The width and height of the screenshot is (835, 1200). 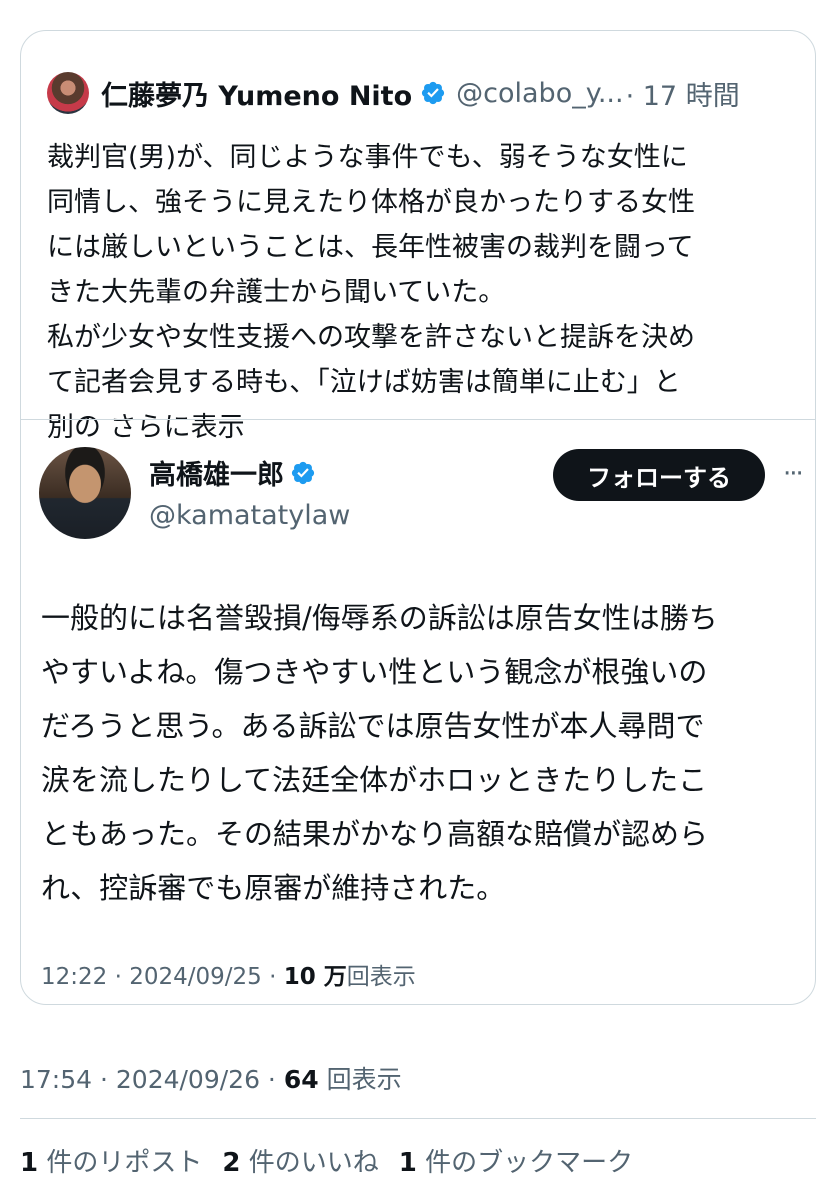 I want to click on post-timestamp: 17:54 · 2024/09/26 ·, so click(x=152, y=1079).